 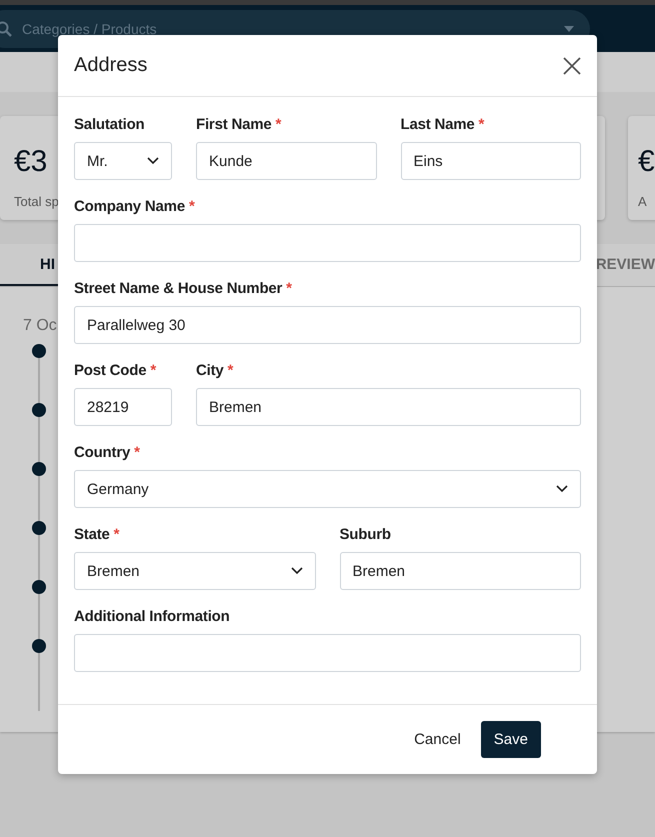 I want to click on field-label: Additional Information, so click(x=152, y=617).